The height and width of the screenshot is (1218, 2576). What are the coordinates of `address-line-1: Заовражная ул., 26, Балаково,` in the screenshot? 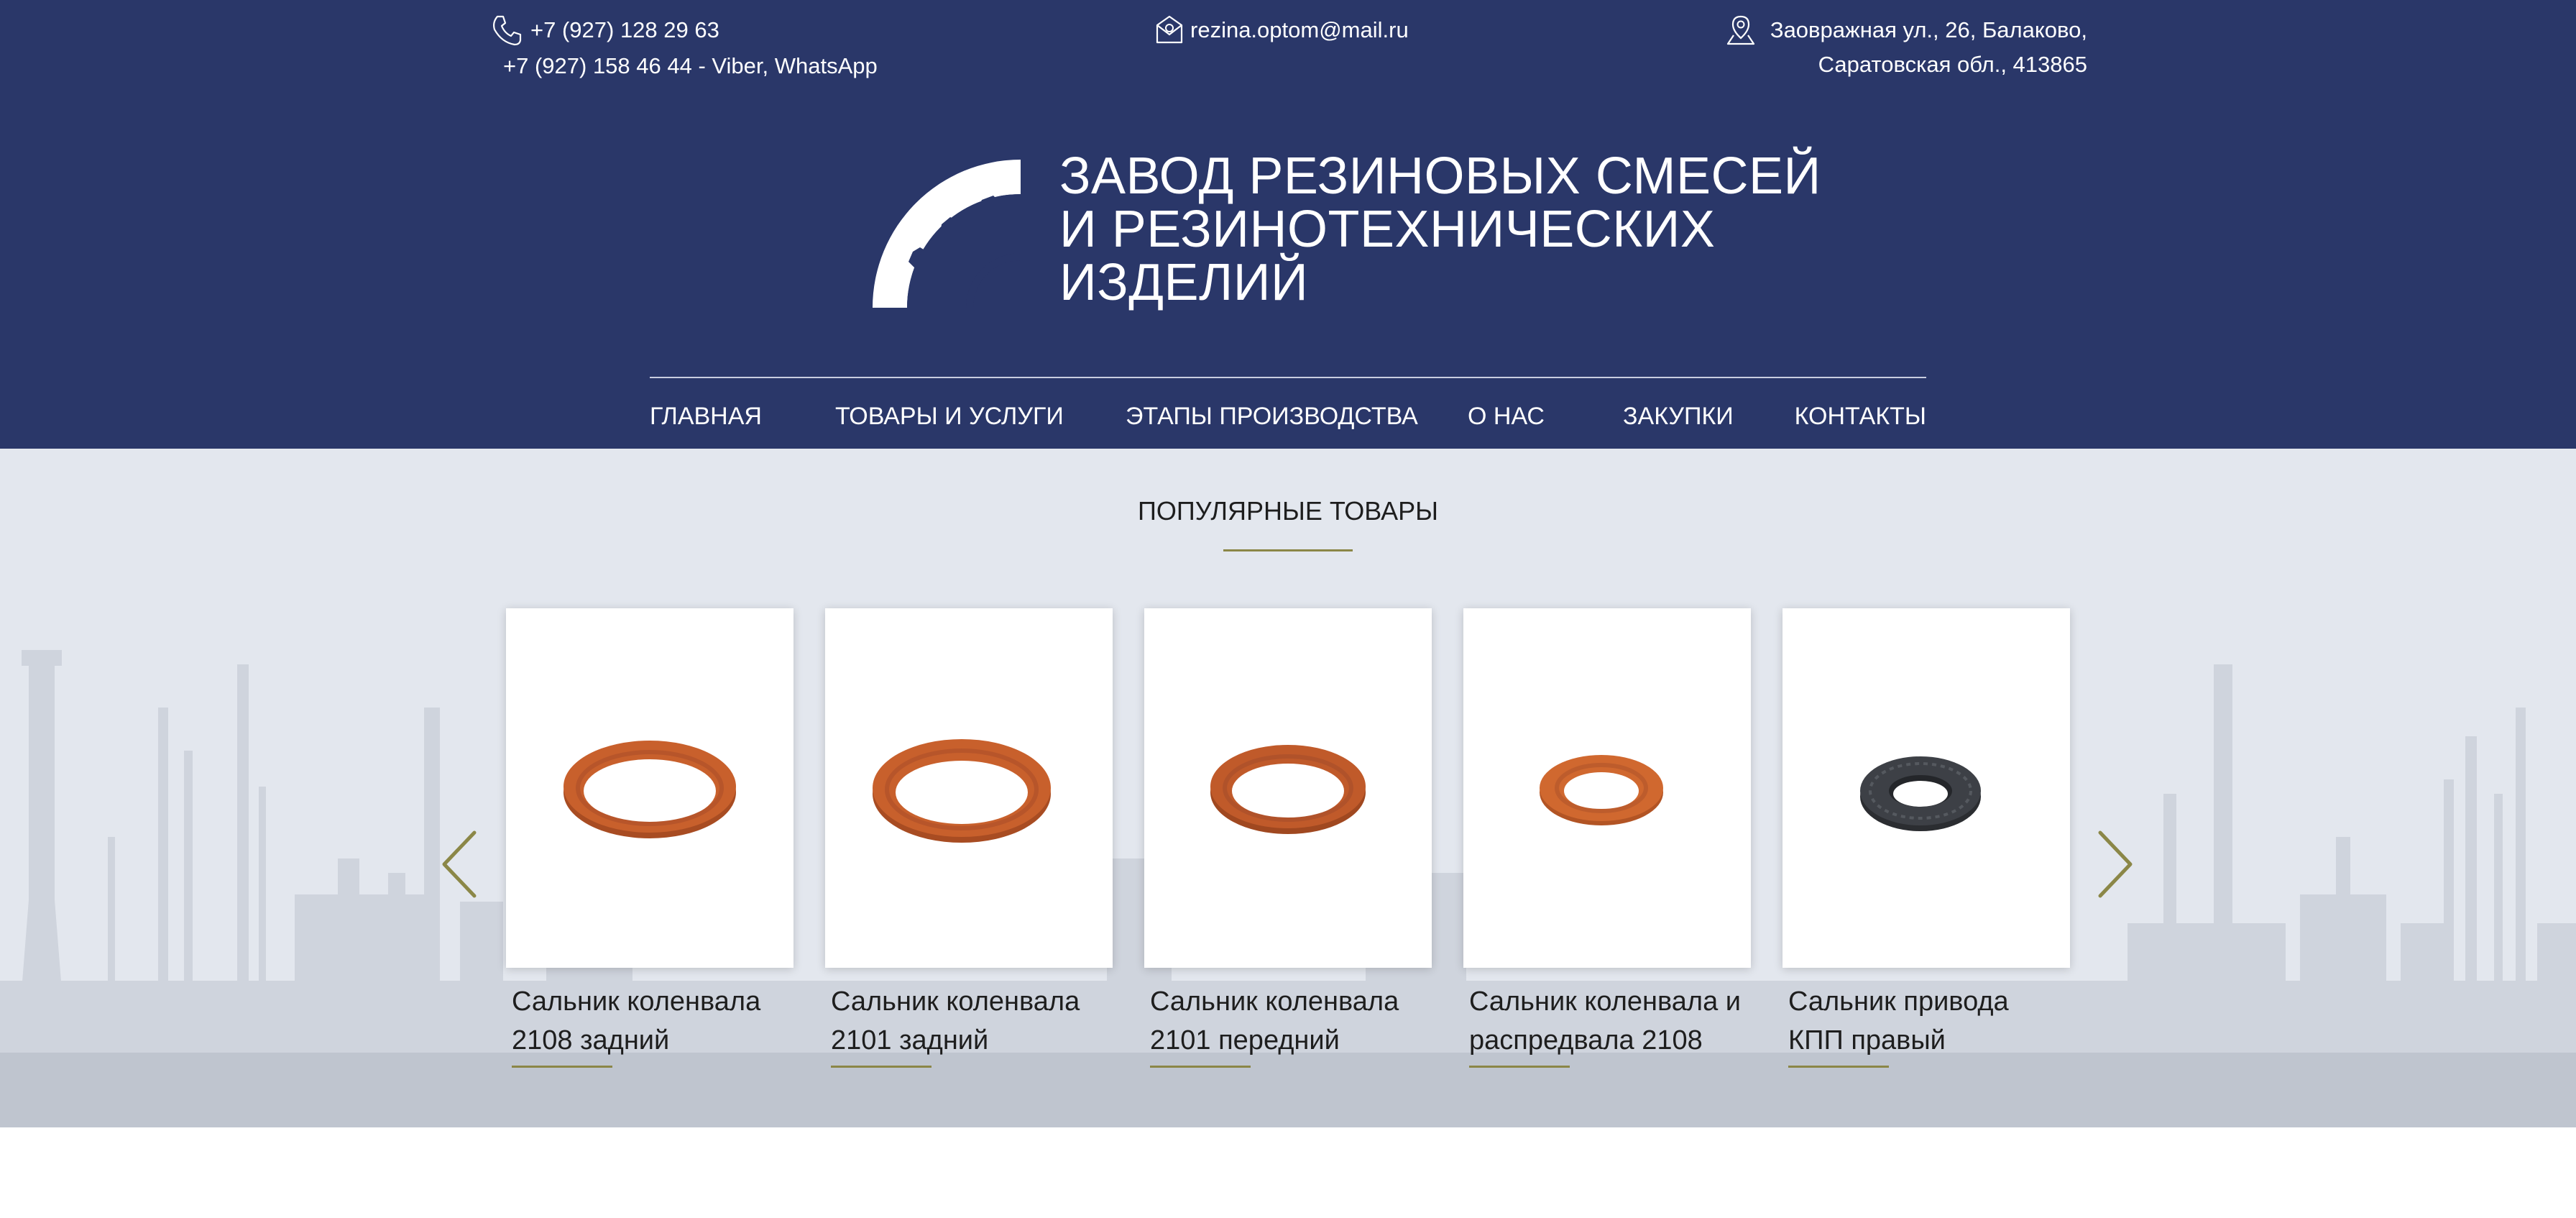 It's located at (1928, 30).